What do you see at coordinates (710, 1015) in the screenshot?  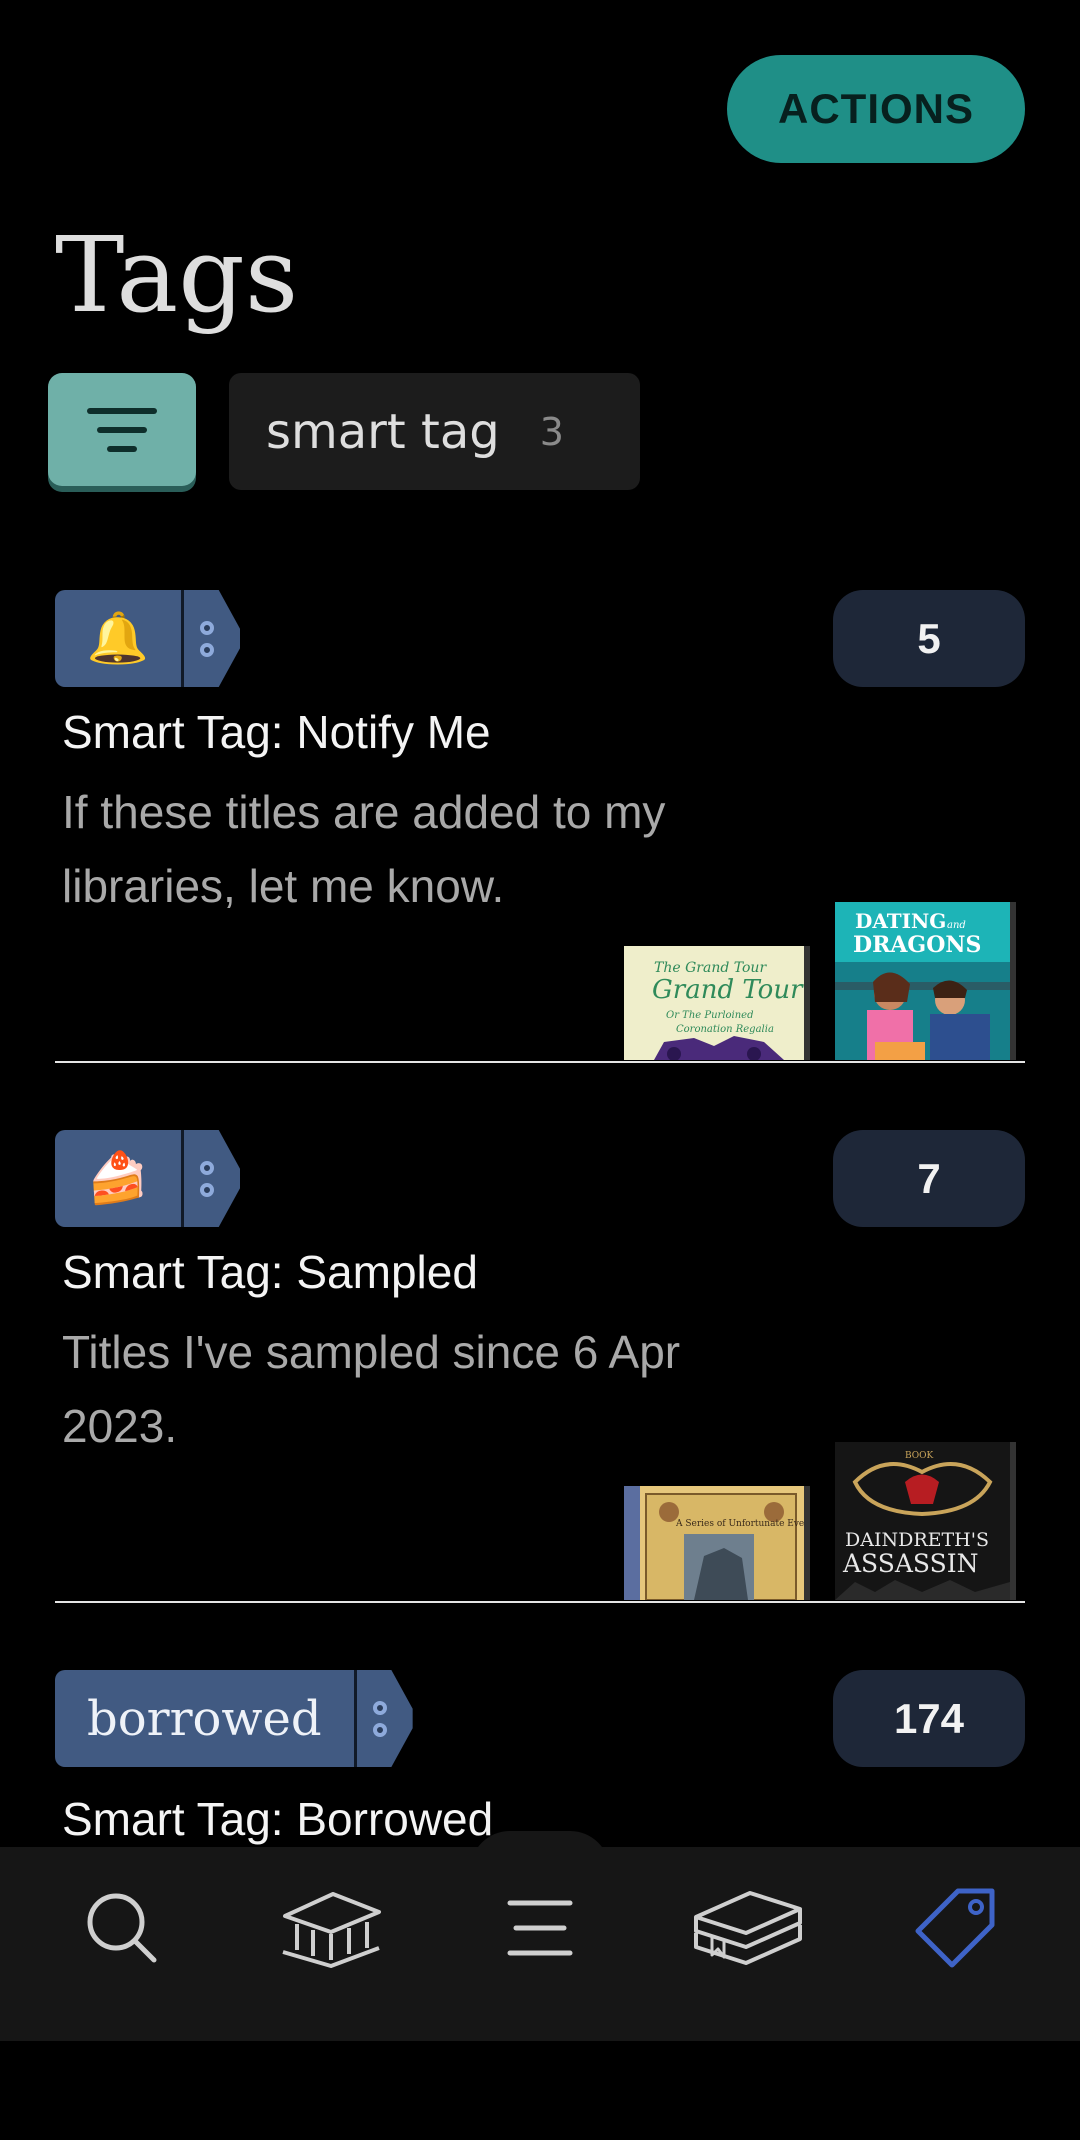 I see `svg-text: Or The Purloined` at bounding box center [710, 1015].